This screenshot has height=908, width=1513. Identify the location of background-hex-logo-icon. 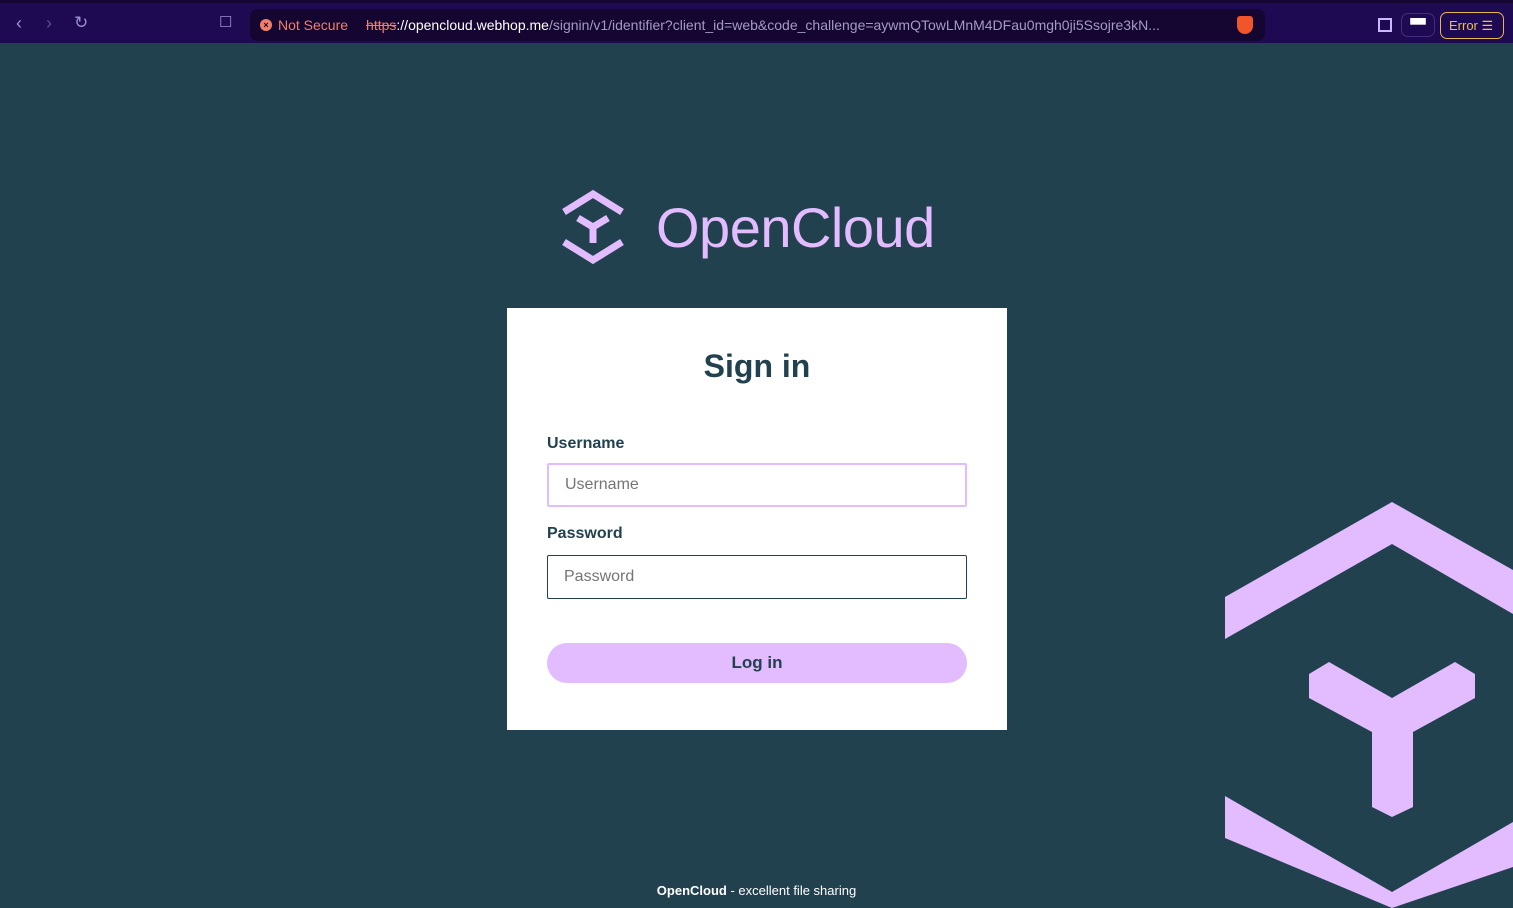
(1369, 705).